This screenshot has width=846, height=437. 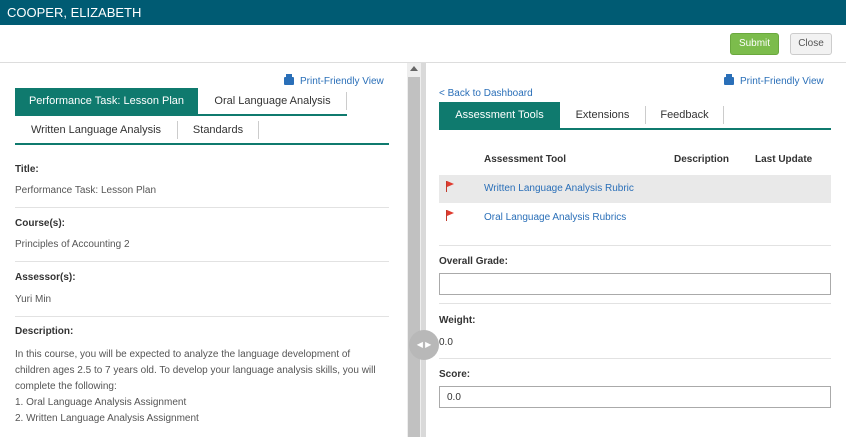 I want to click on user-name: COOPER, ELIZABETH, so click(x=74, y=12).